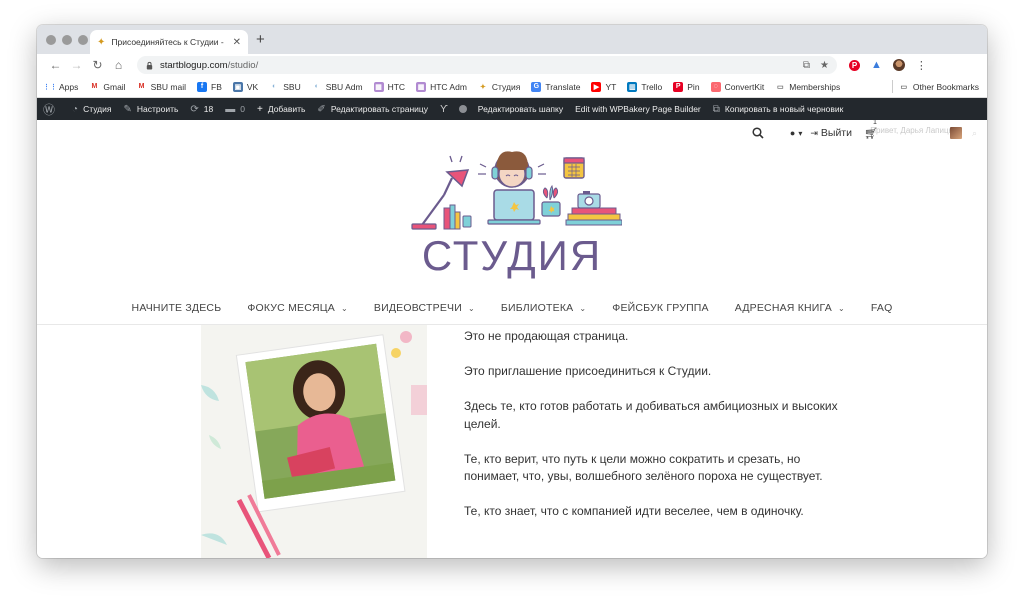  I want to click on profile-avatar-icon, so click(898, 65).